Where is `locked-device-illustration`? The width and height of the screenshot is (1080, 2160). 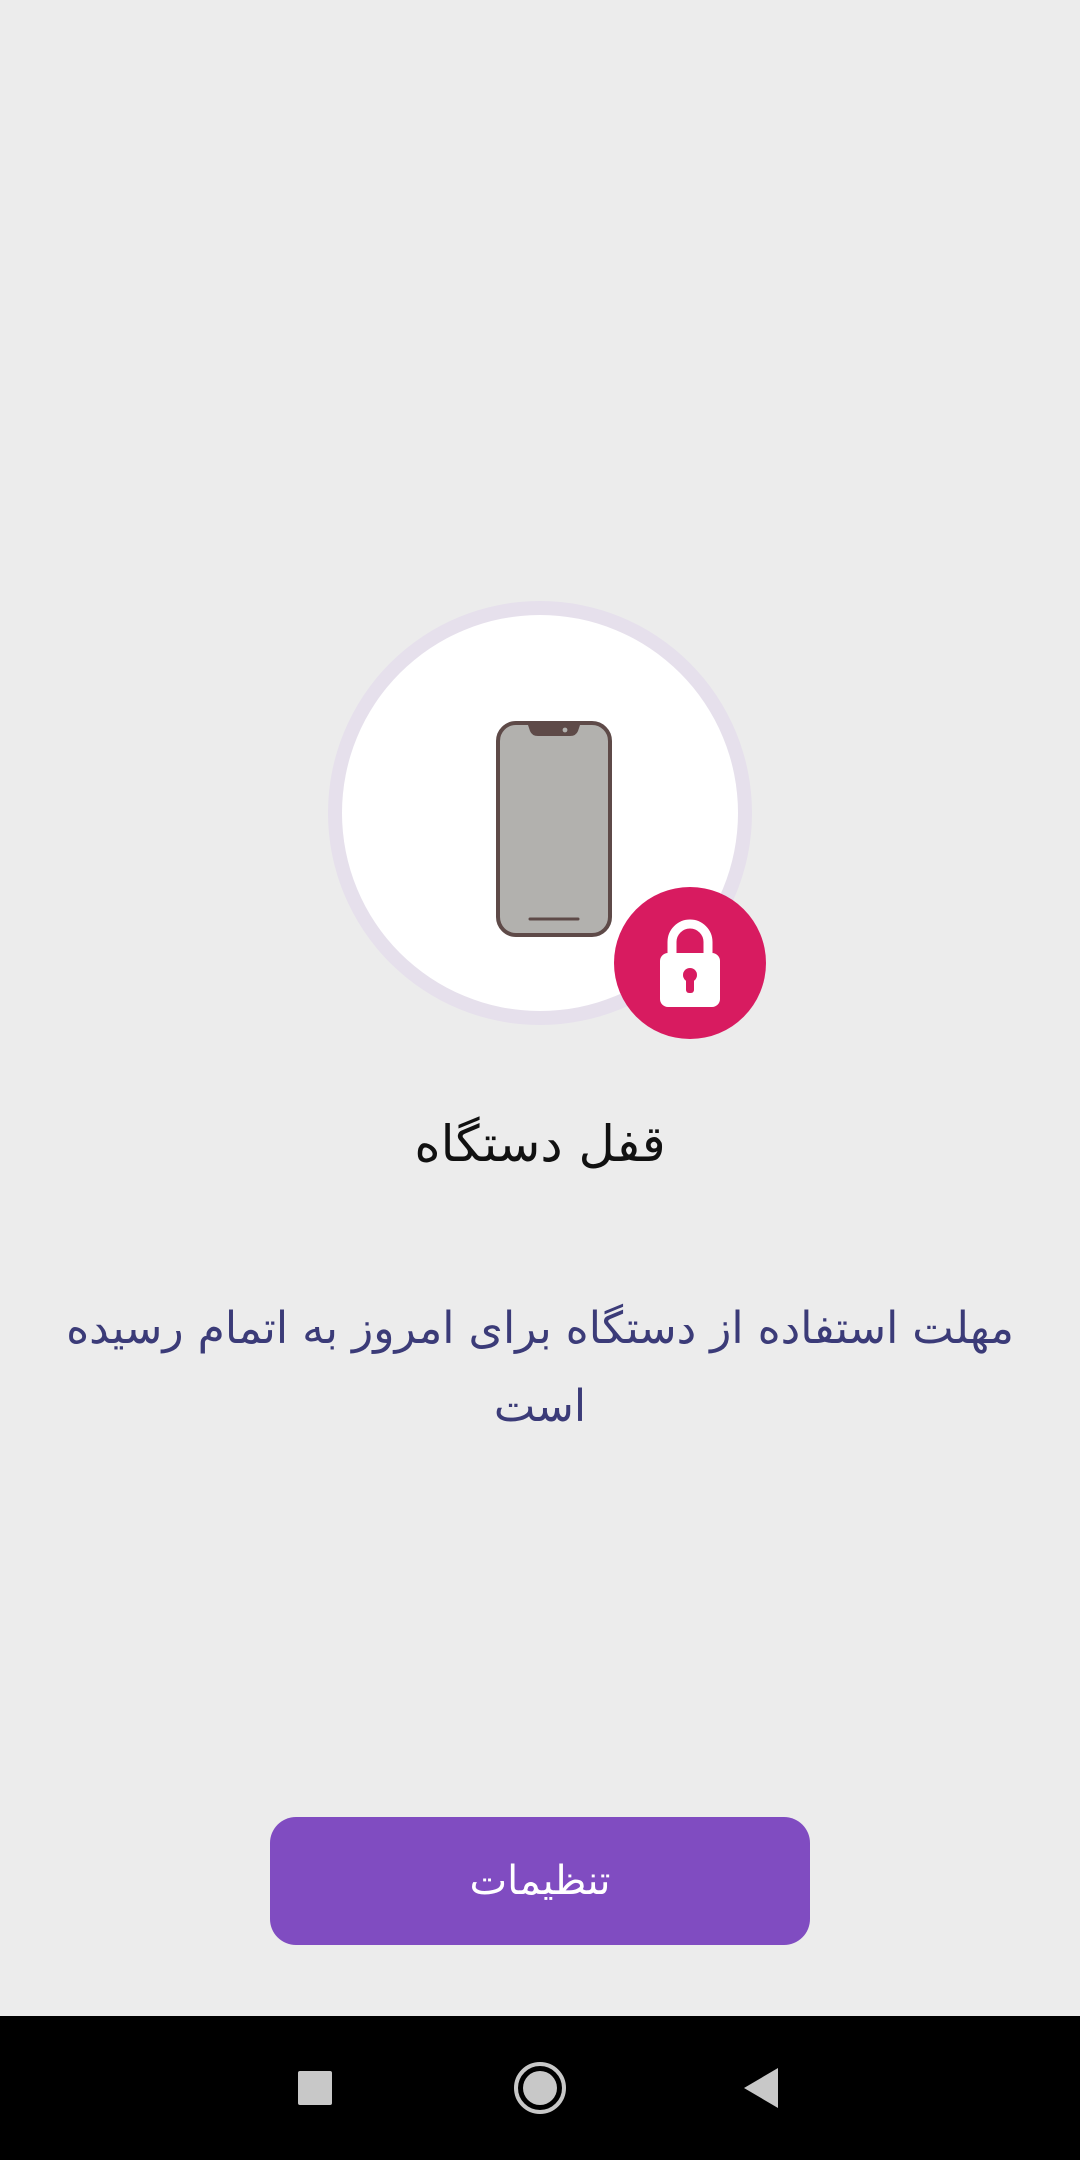
locked-device-illustration is located at coordinates (547, 820).